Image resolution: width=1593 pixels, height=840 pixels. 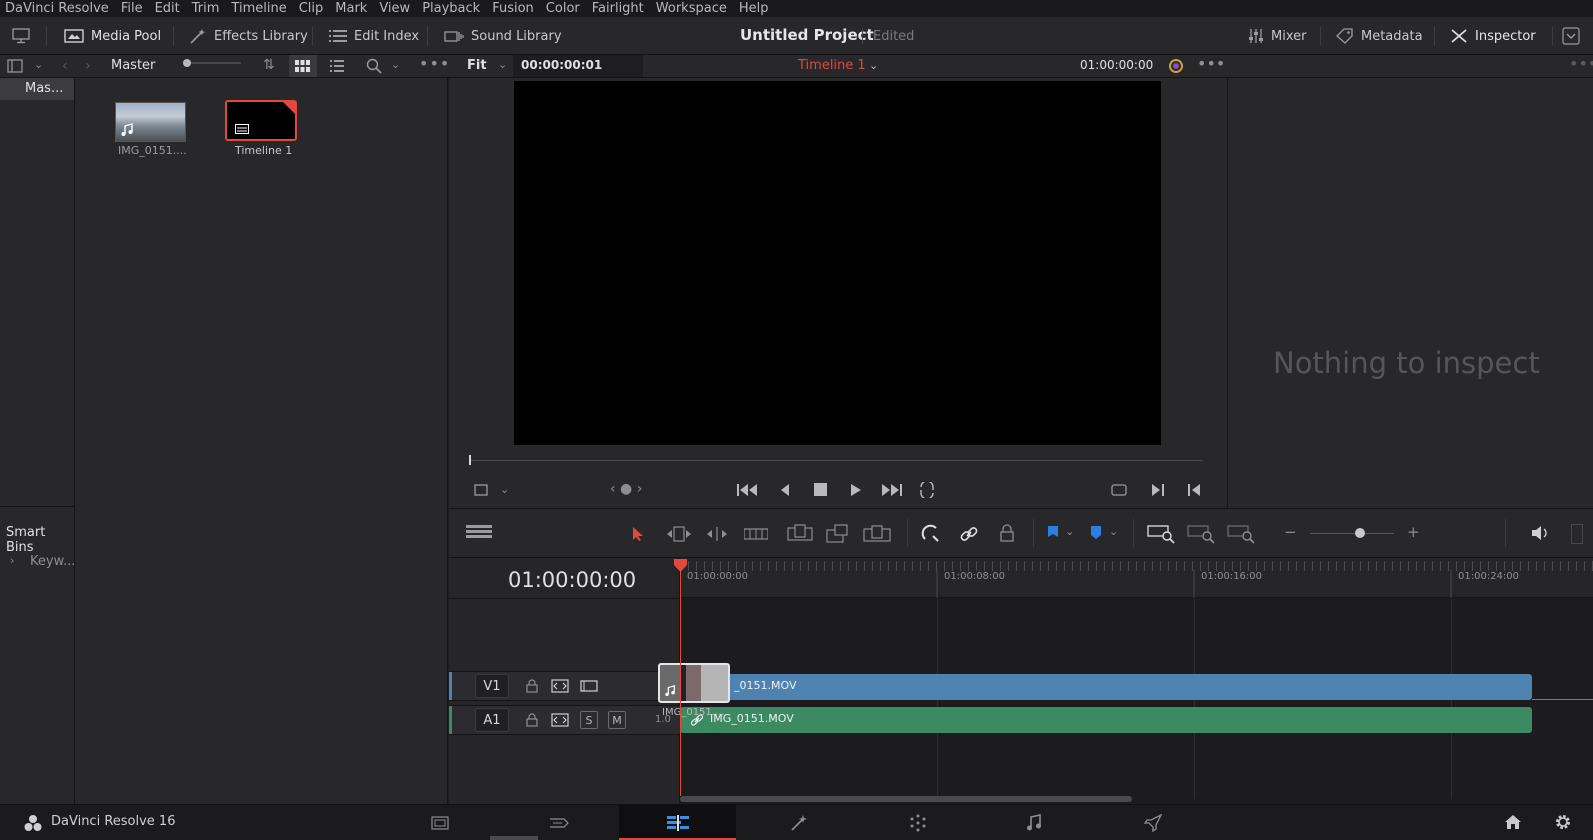 What do you see at coordinates (503, 36) in the screenshot?
I see `sound-library-button: Sound Library` at bounding box center [503, 36].